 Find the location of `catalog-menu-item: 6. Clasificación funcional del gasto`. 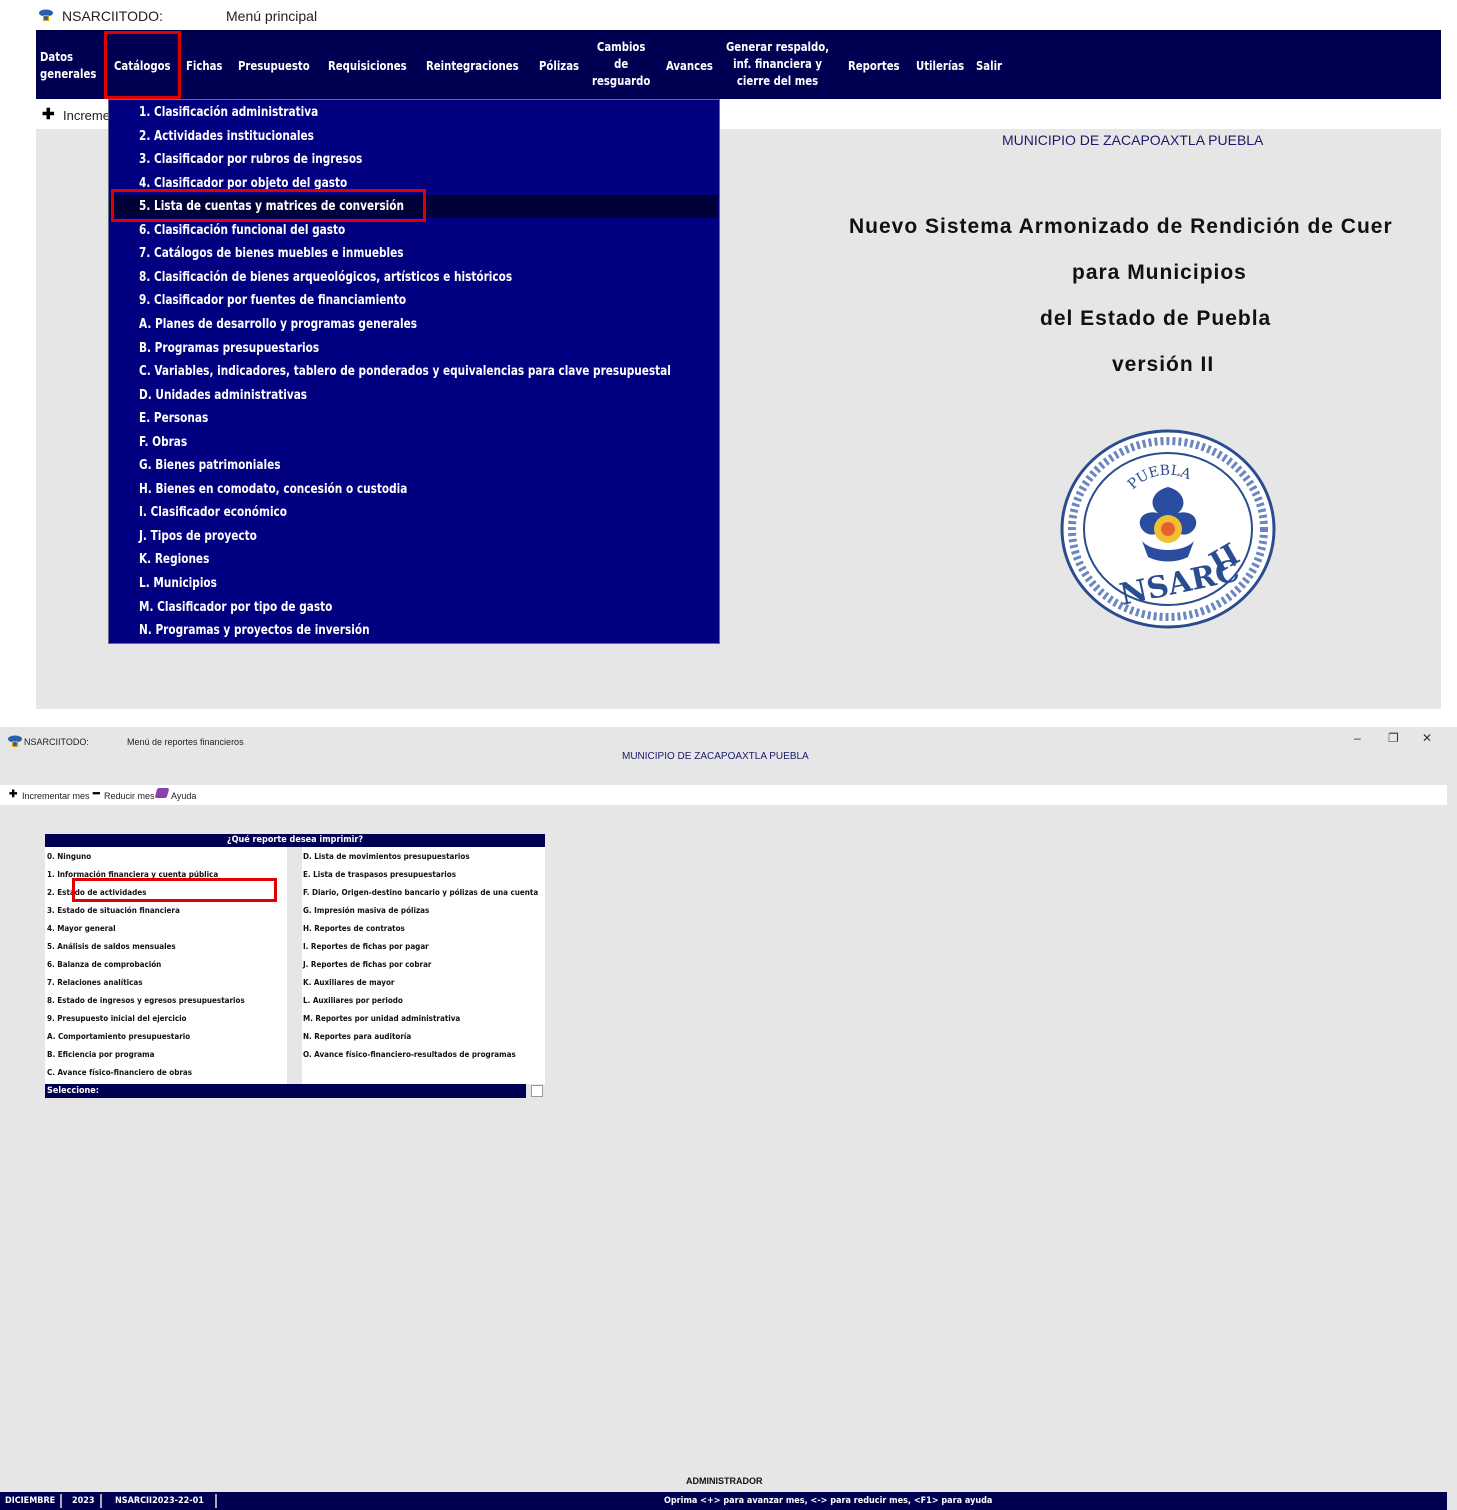

catalog-menu-item: 6. Clasificación funcional del gasto is located at coordinates (242, 230).